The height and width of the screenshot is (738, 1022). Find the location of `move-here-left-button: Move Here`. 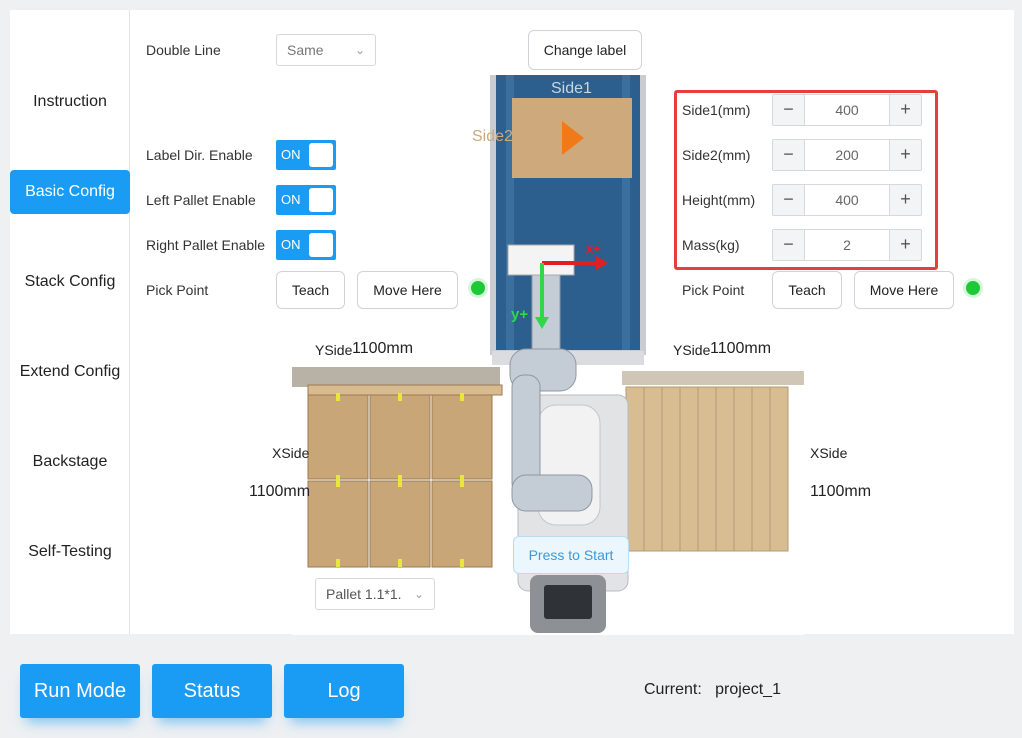

move-here-left-button: Move Here is located at coordinates (407, 290).